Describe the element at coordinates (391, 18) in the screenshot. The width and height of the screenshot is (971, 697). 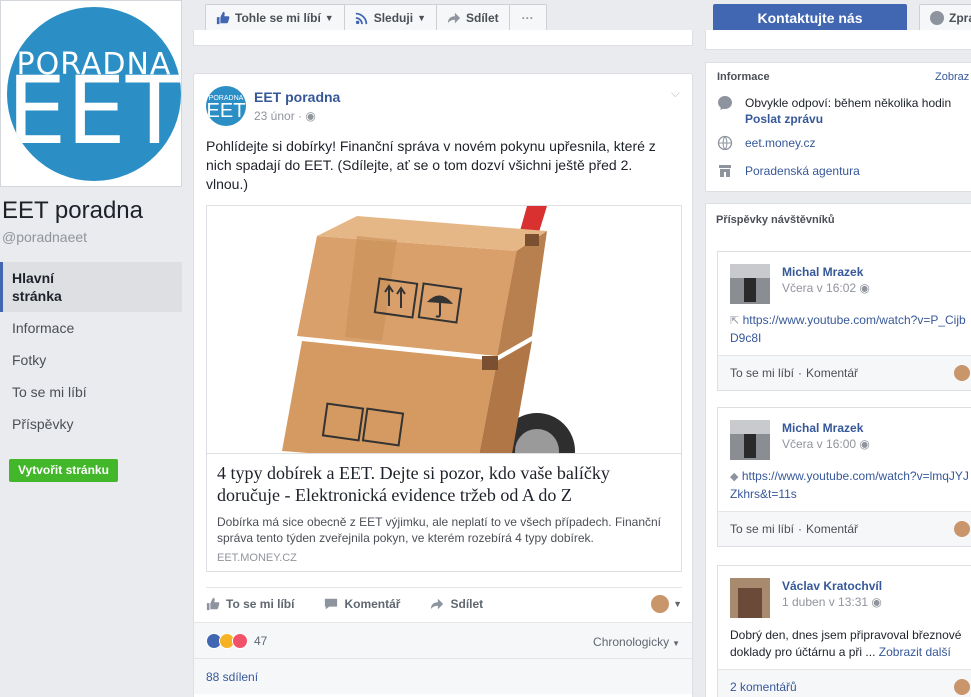
I see `follow-button: Sleduji ▼` at that location.